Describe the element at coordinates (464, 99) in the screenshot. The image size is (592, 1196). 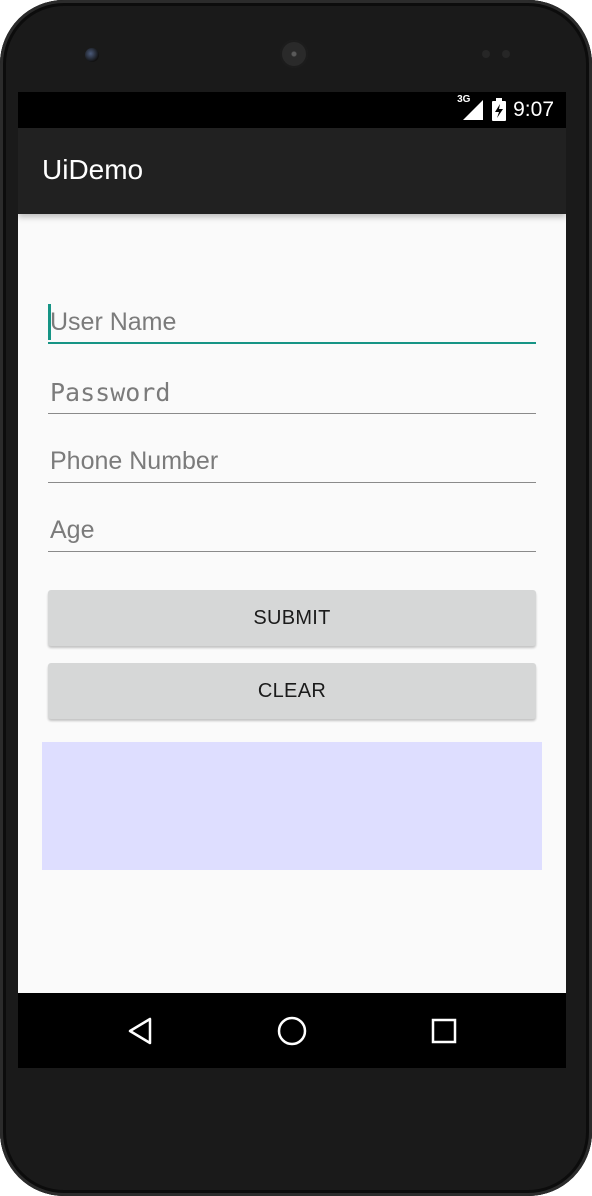
I see `network-type-label: 3G` at that location.